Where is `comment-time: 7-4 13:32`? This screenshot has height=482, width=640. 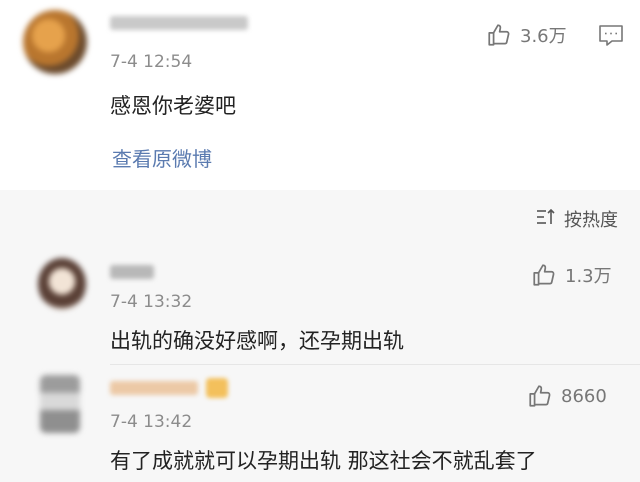
comment-time: 7-4 13:32 is located at coordinates (151, 302).